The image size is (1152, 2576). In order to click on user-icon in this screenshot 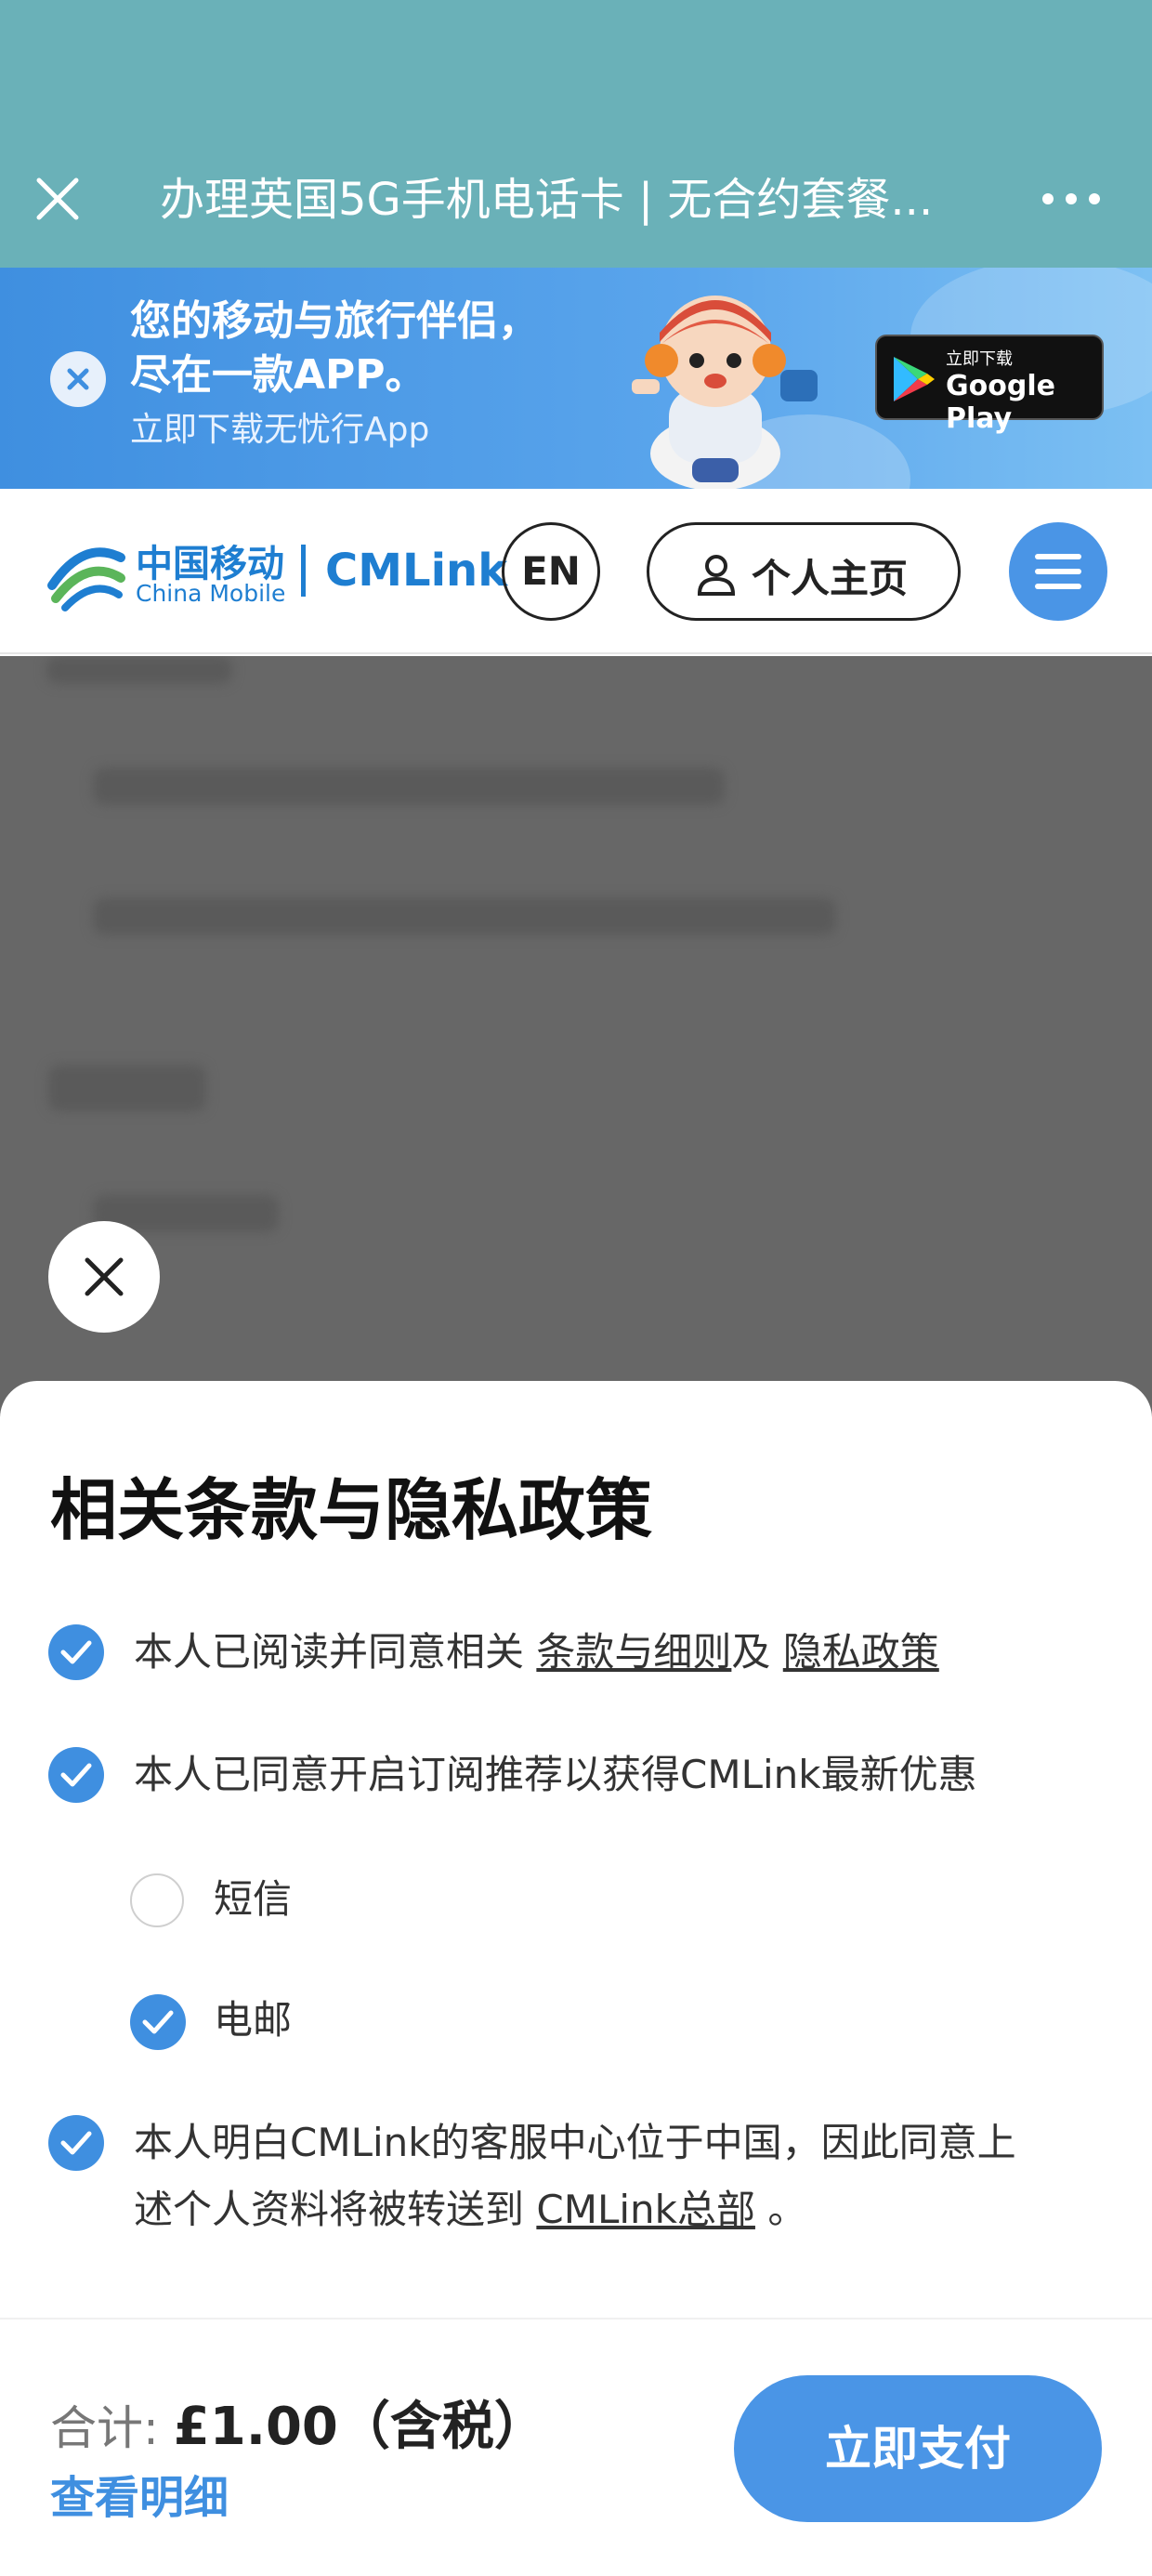, I will do `click(716, 575)`.